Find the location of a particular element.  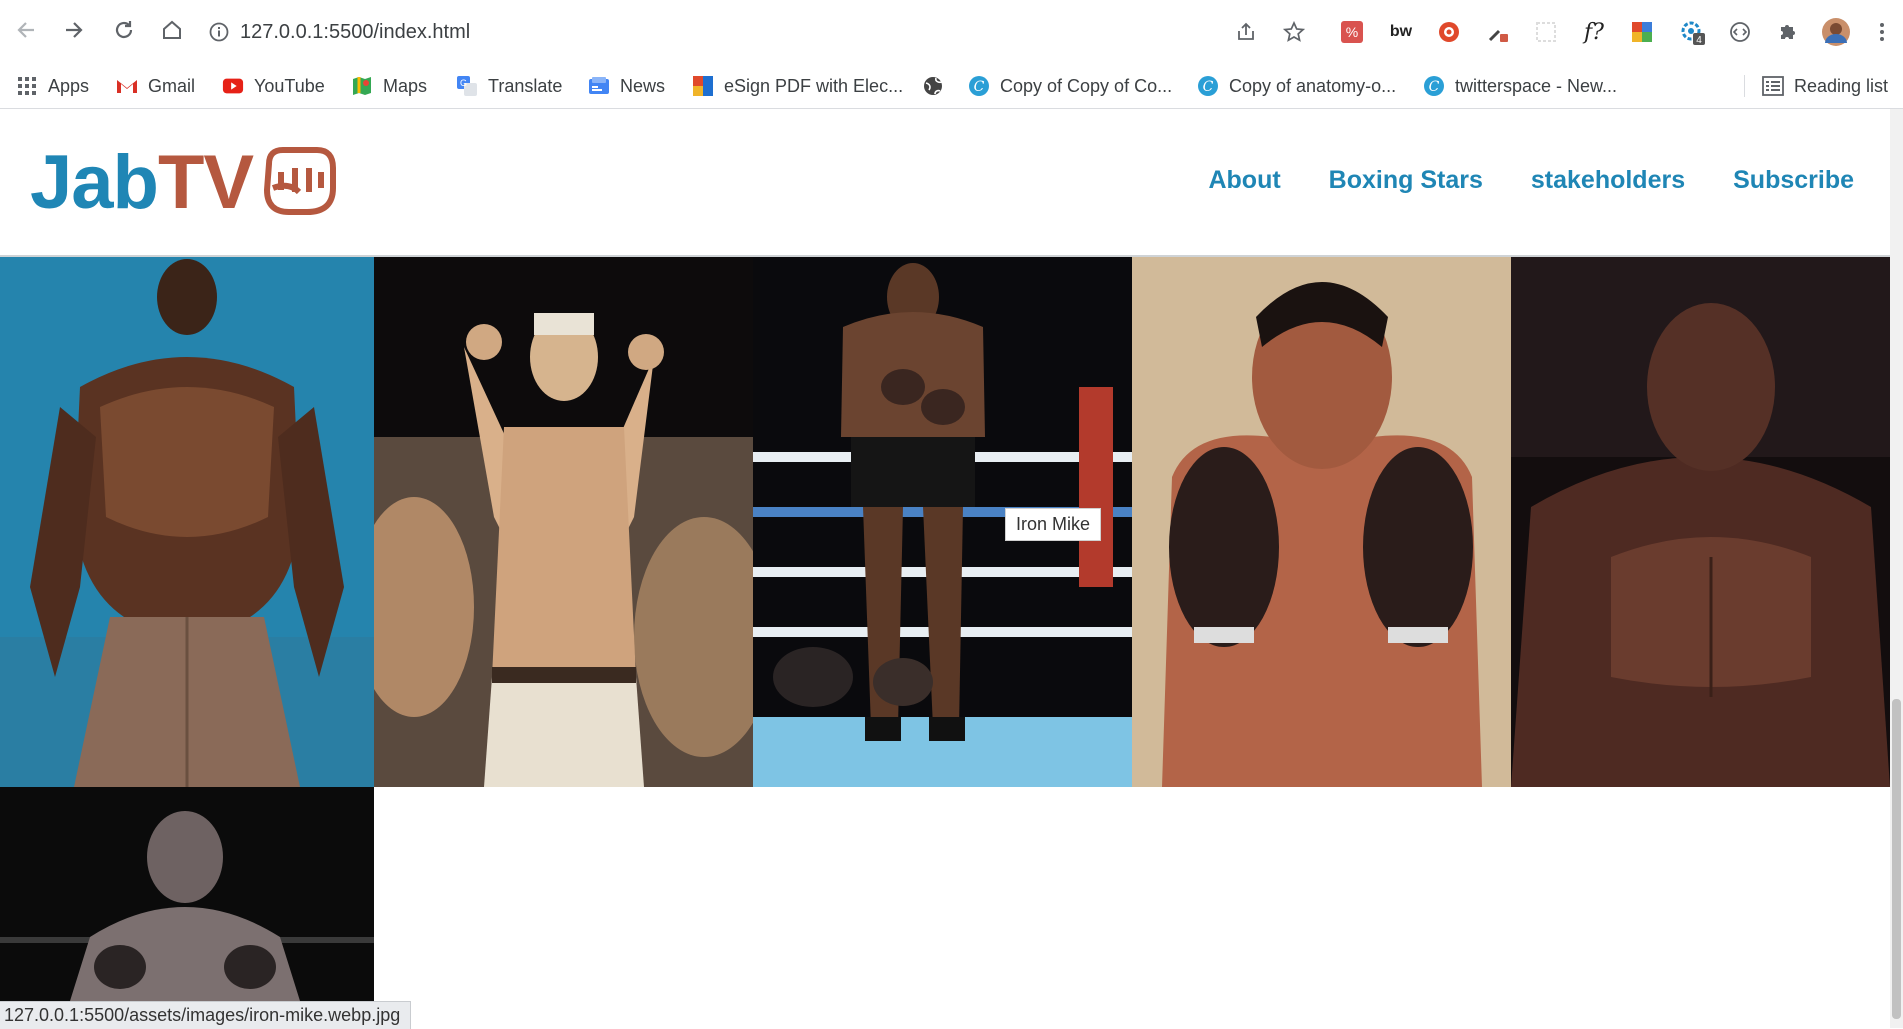

page-scrollbar is located at coordinates (1896, 568).